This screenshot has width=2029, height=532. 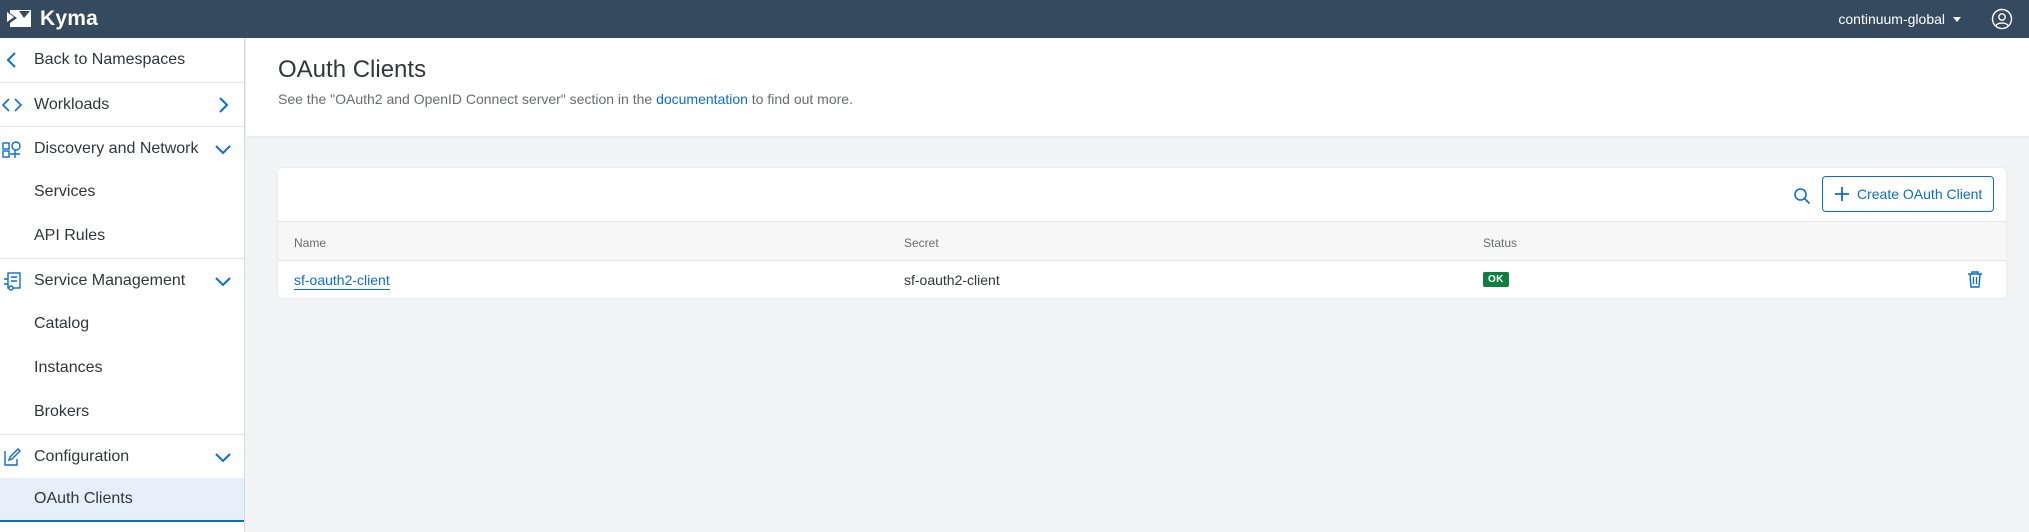 I want to click on create-label: Create OAuth Client, so click(x=1920, y=194).